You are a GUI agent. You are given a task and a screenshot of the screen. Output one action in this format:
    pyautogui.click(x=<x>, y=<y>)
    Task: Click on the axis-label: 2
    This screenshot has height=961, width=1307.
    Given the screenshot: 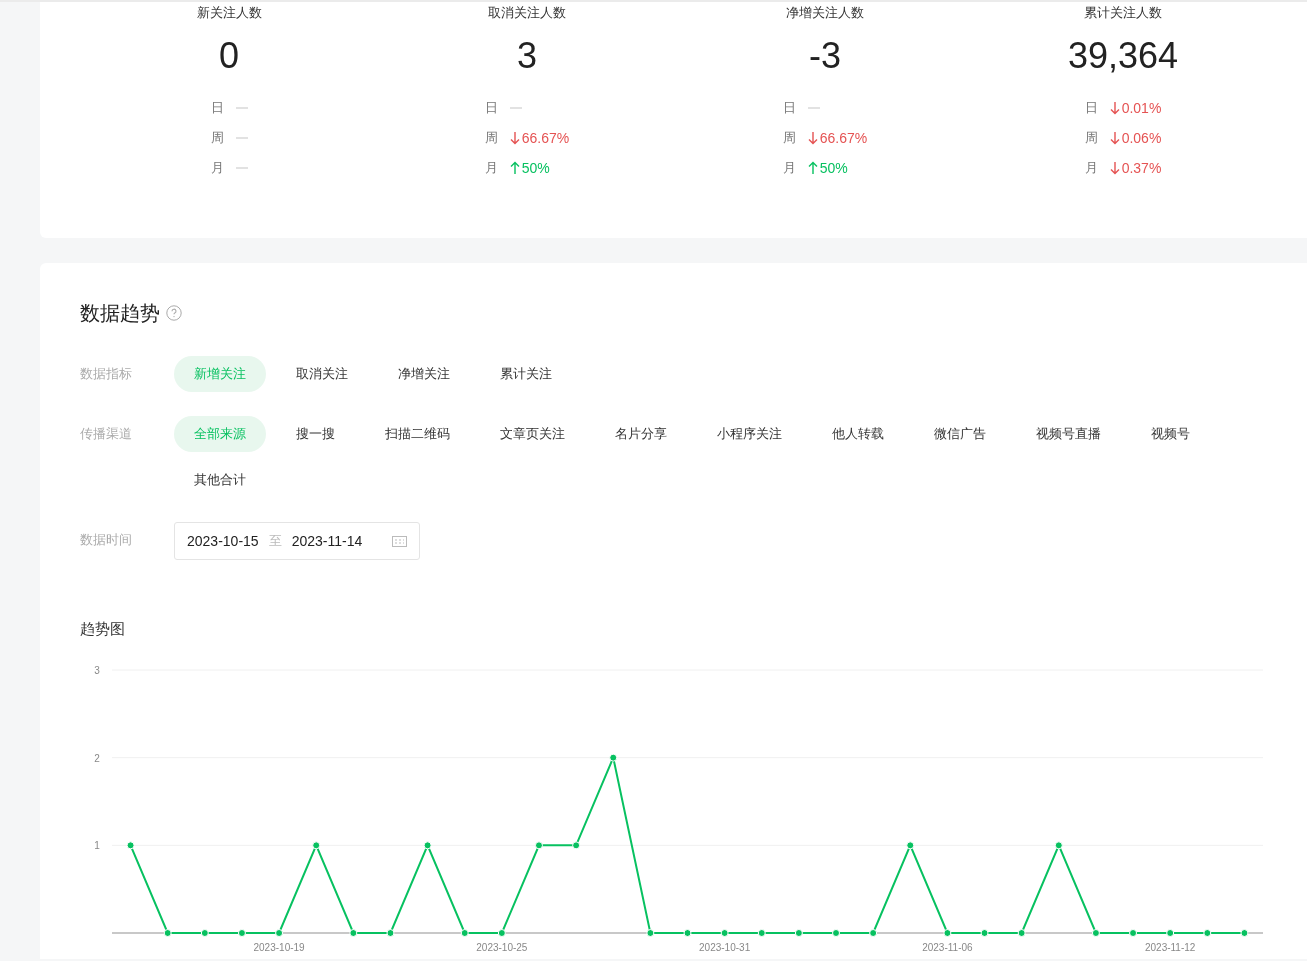 What is the action you would take?
    pyautogui.click(x=97, y=758)
    